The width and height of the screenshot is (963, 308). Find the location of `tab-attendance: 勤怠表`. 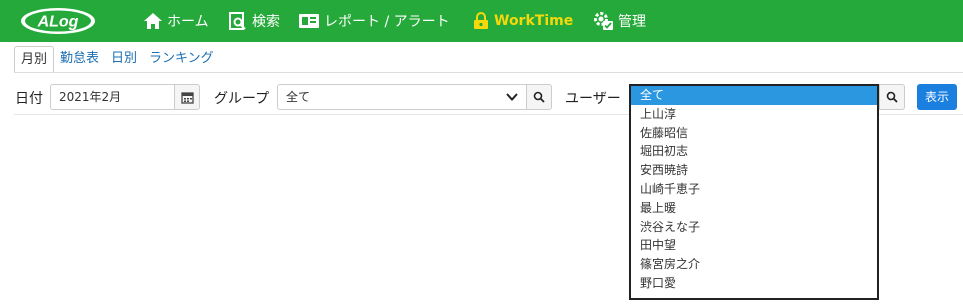

tab-attendance: 勤怠表 is located at coordinates (79, 59).